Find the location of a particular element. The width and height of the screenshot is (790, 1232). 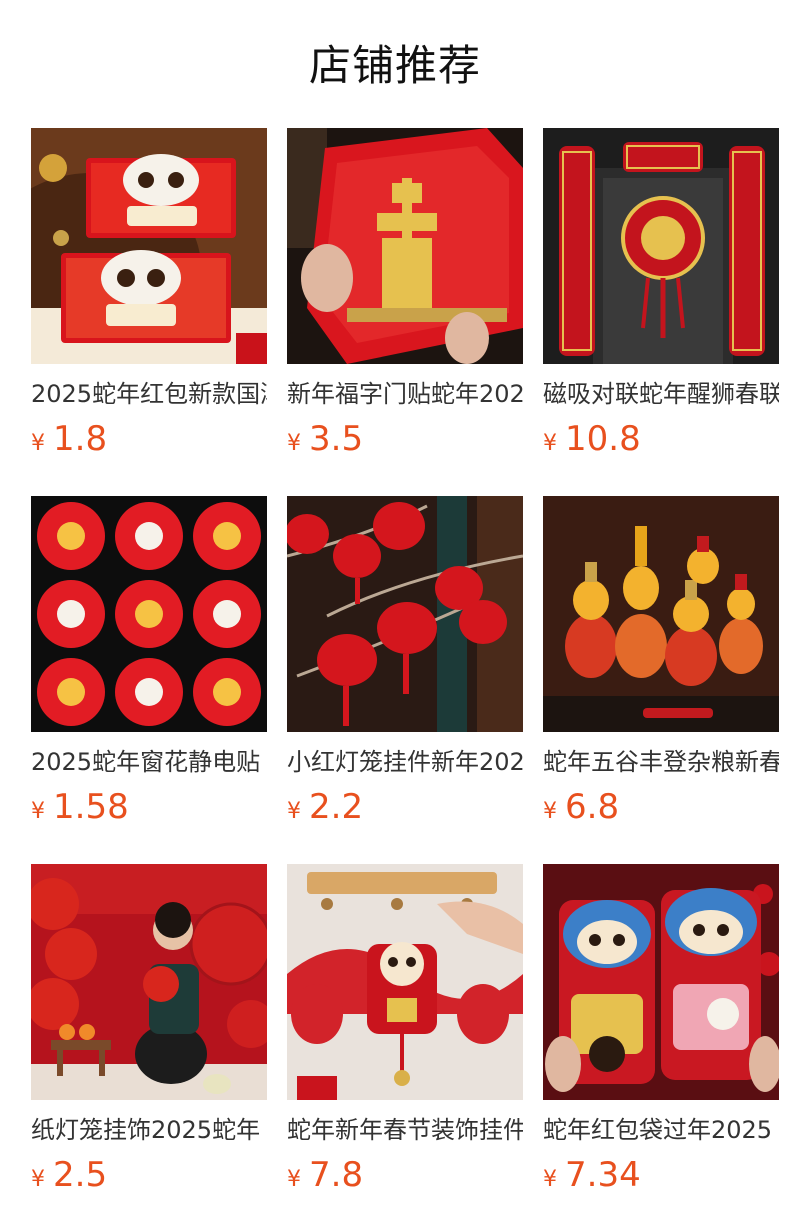

price-value: 2.5 is located at coordinates (80, 1175).